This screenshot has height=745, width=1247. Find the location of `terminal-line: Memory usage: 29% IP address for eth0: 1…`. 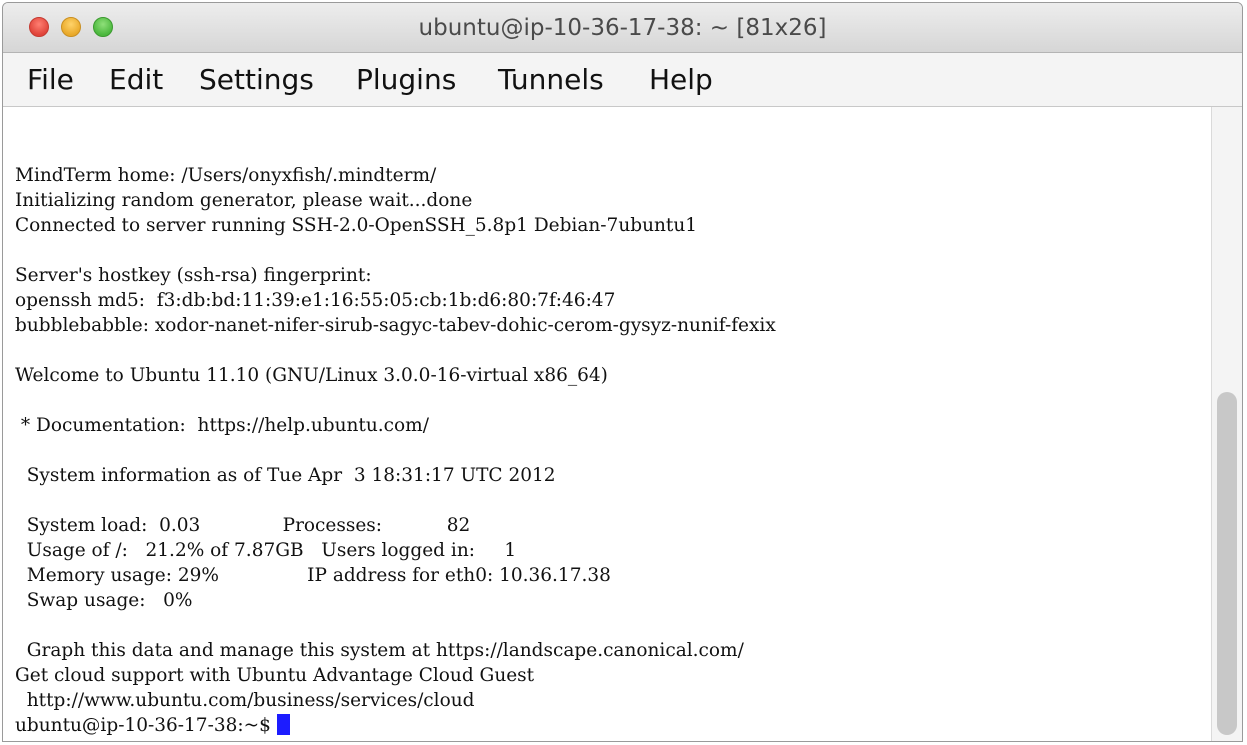

terminal-line: Memory usage: 29% IP address for eth0: 1… is located at coordinates (313, 575).